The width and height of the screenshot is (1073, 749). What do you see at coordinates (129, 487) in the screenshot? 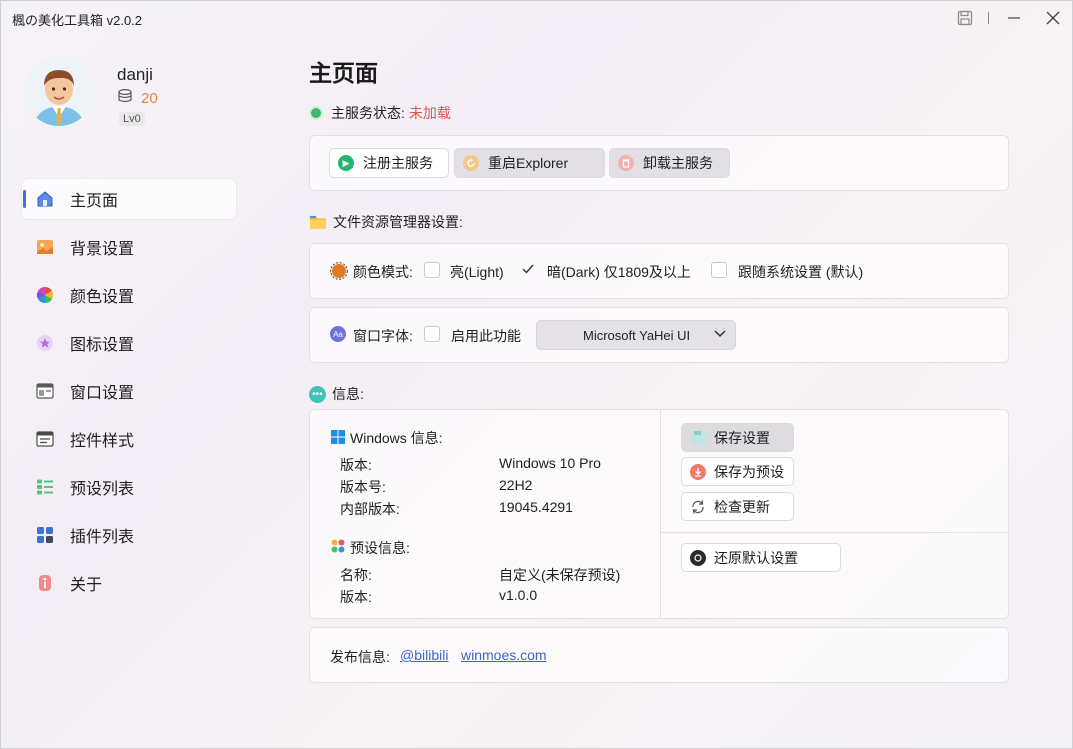
I see `sidebar-item-presets: 预设列表` at bounding box center [129, 487].